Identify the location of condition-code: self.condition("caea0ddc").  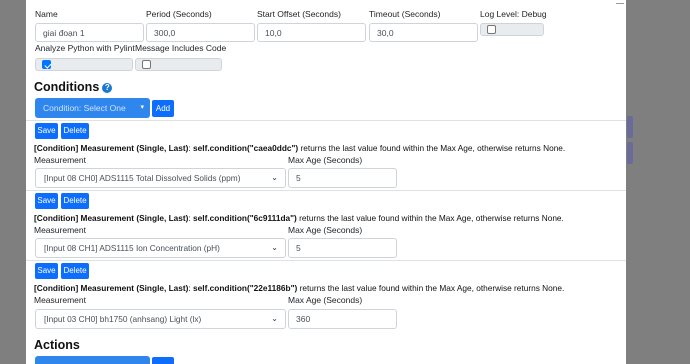
(246, 148).